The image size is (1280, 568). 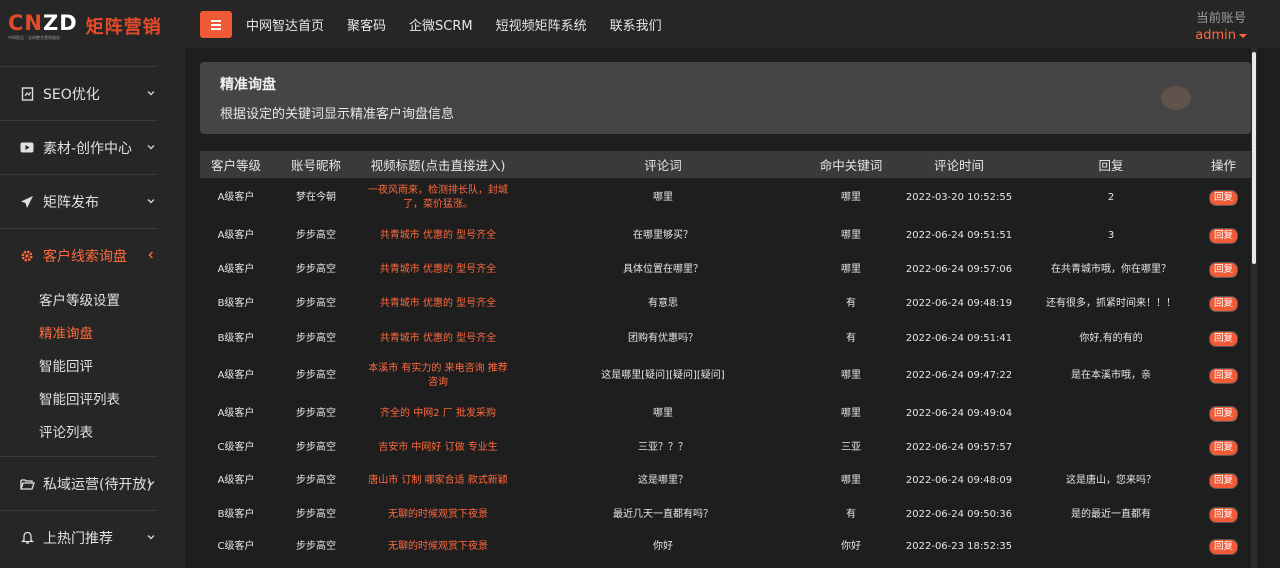 What do you see at coordinates (959, 338) in the screenshot?
I see `cell-time: 2022-06-24 09:51:41` at bounding box center [959, 338].